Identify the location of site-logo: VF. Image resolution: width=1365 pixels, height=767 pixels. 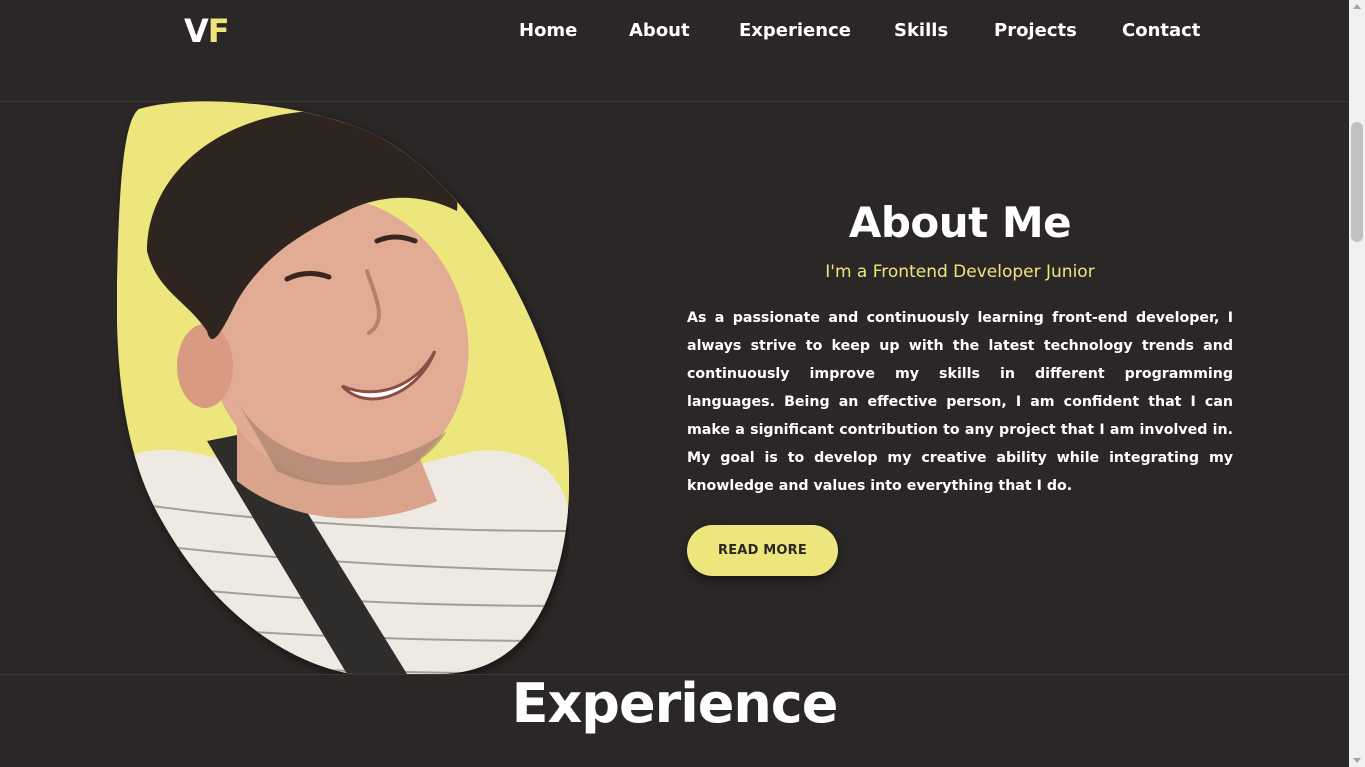
(207, 31).